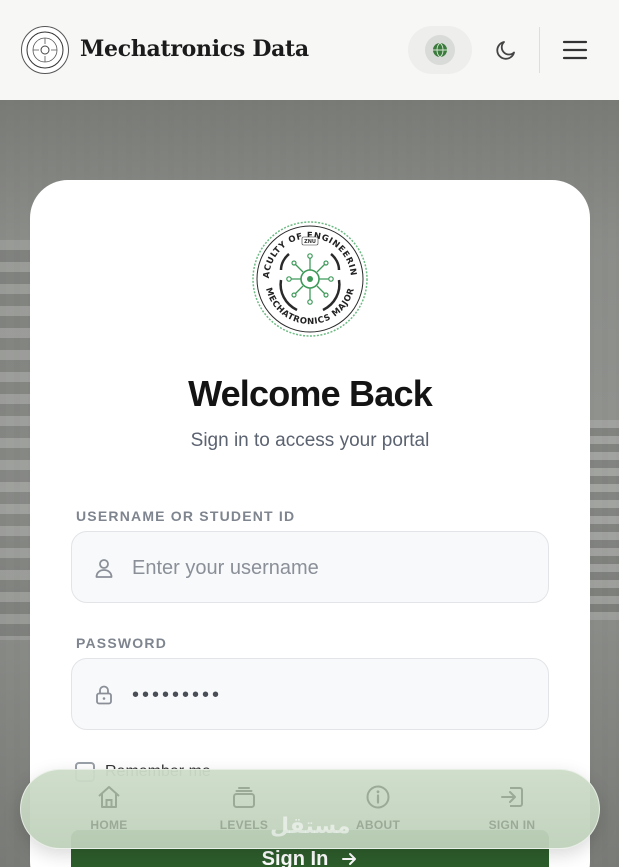 The width and height of the screenshot is (619, 867). What do you see at coordinates (244, 825) in the screenshot?
I see `nav-label-levels: LEVELS` at bounding box center [244, 825].